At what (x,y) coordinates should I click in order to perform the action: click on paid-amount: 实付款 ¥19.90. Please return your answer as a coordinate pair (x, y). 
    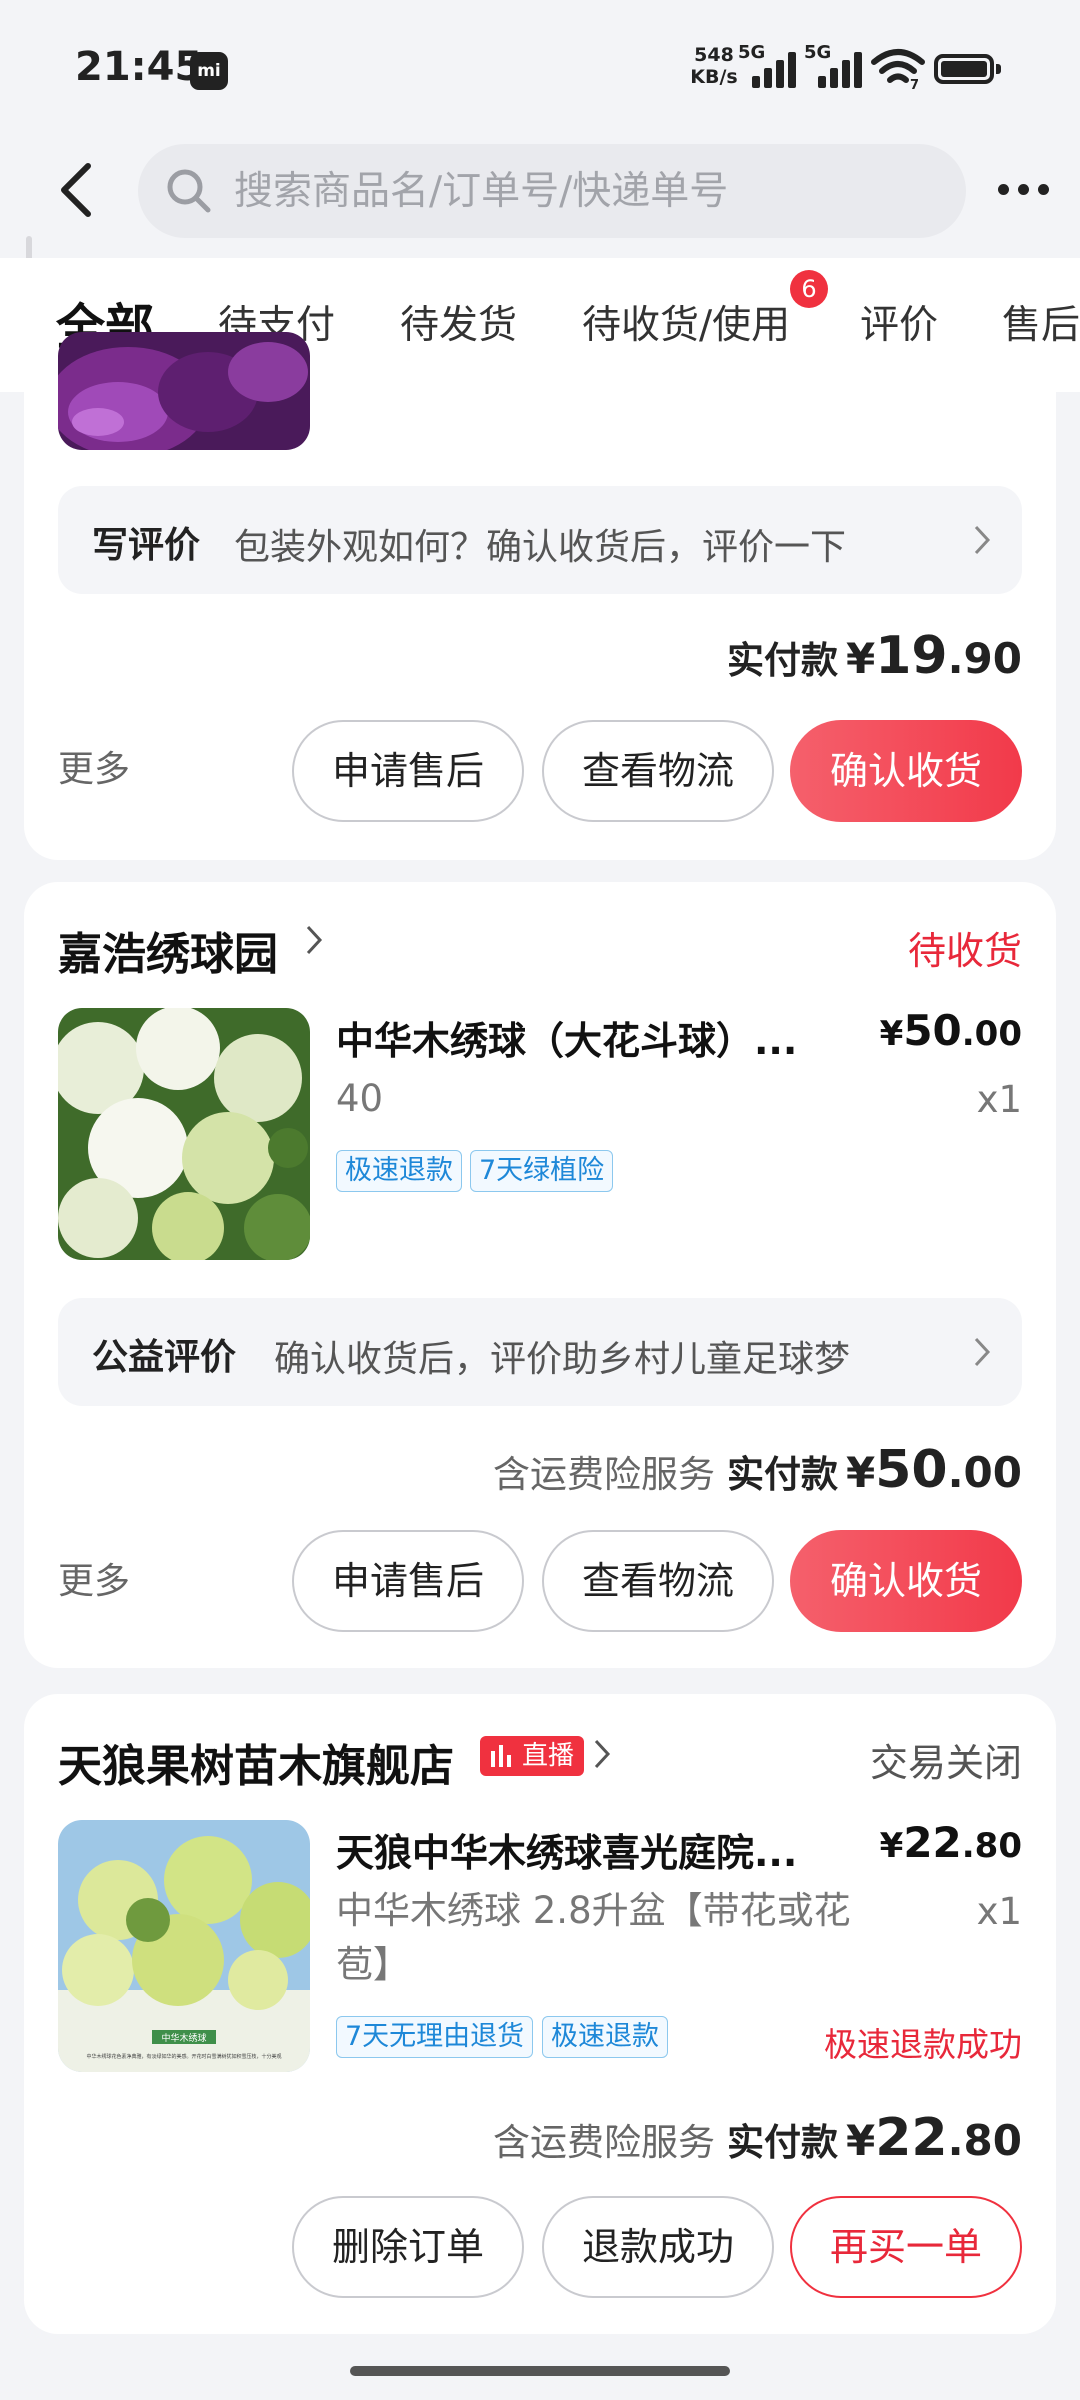
    Looking at the image, I should click on (874, 656).